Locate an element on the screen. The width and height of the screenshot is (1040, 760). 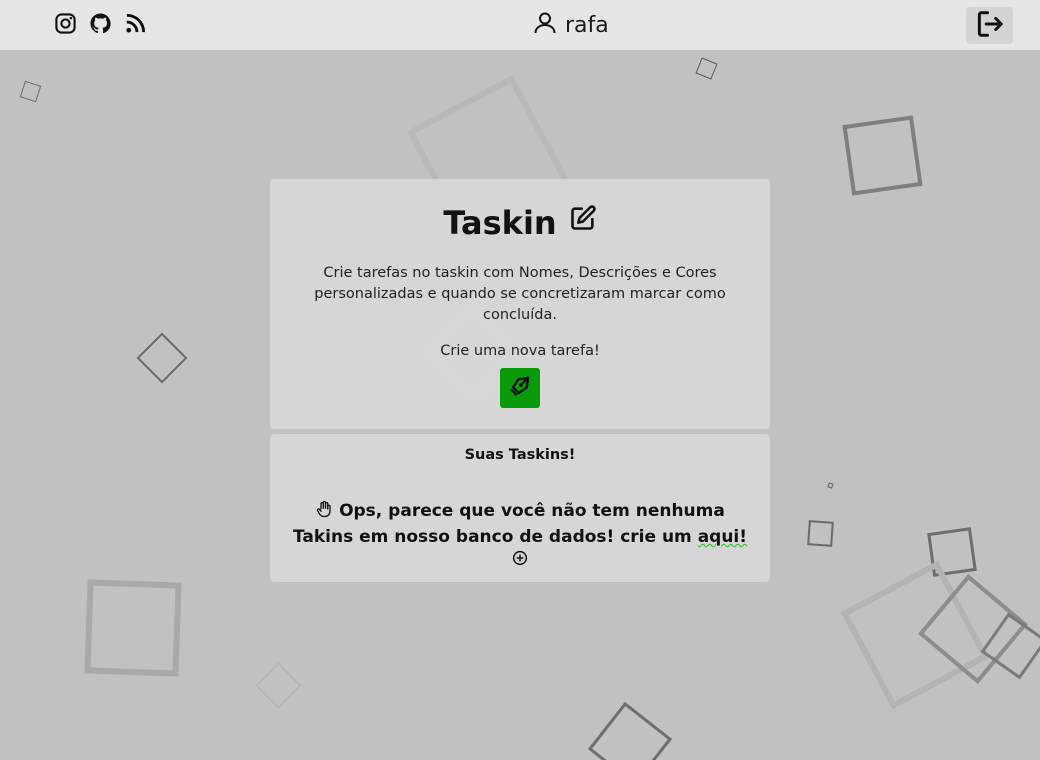
rss-icon is located at coordinates (135, 23).